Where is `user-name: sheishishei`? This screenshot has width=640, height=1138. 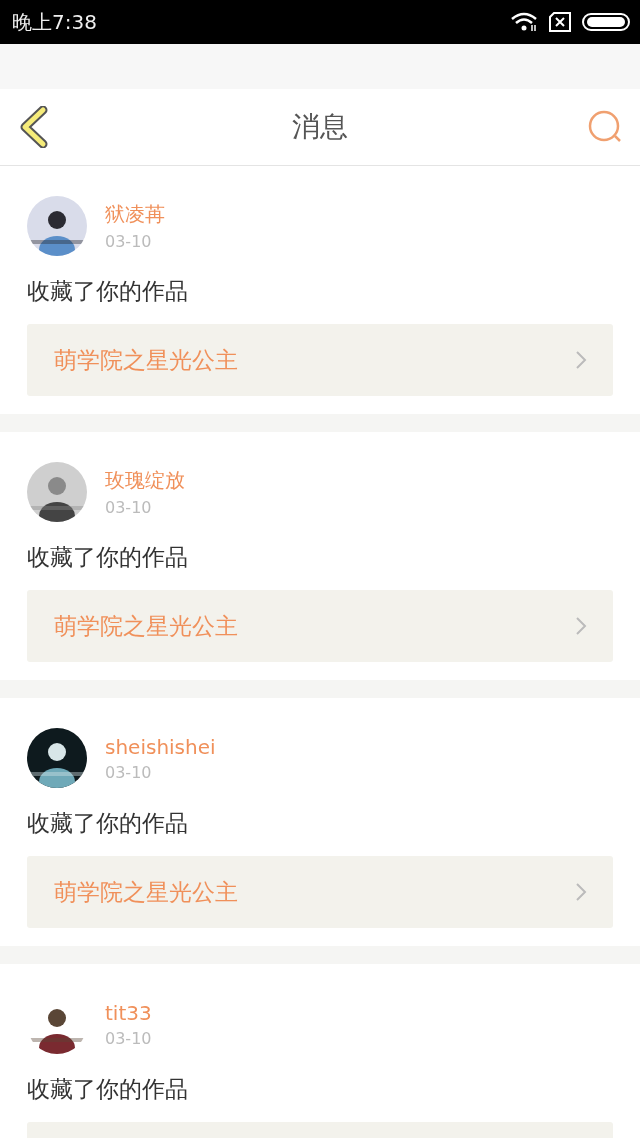
user-name: sheishishei is located at coordinates (160, 746).